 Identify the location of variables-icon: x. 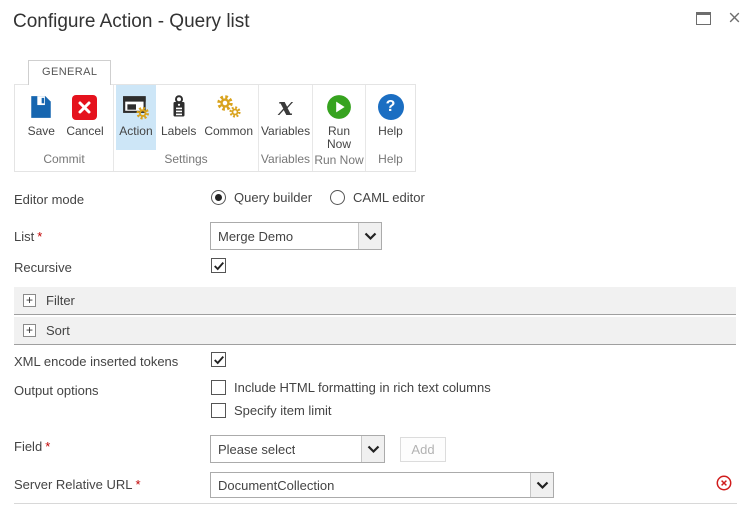
(285, 106).